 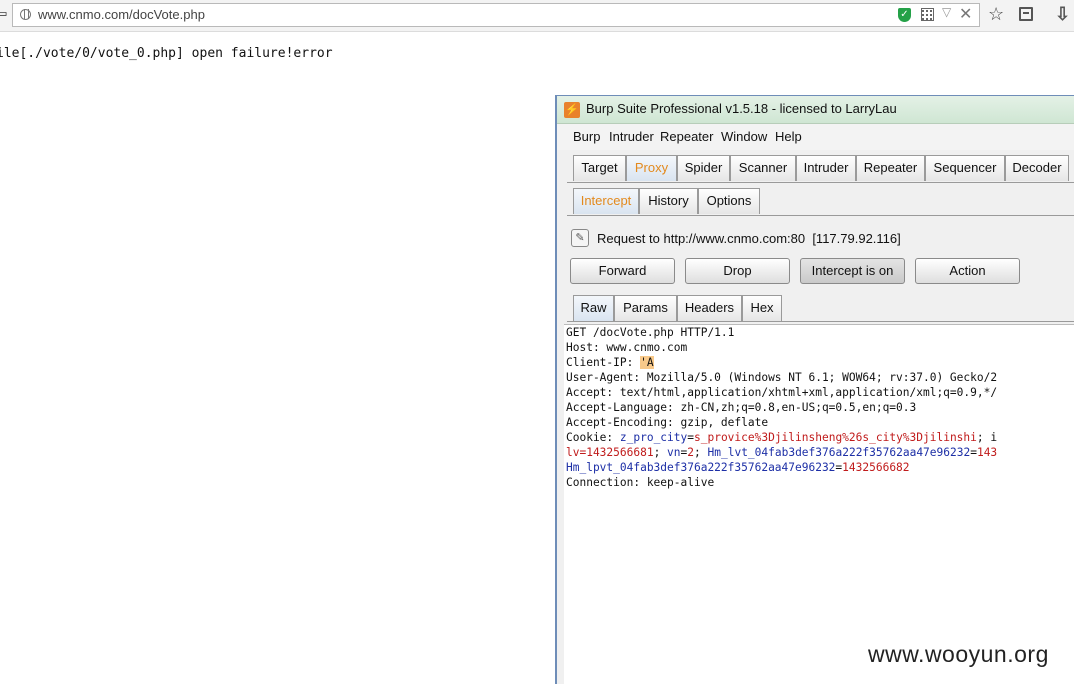 What do you see at coordinates (946, 12) in the screenshot?
I see `dropdown-arrow-icon: ▽` at bounding box center [946, 12].